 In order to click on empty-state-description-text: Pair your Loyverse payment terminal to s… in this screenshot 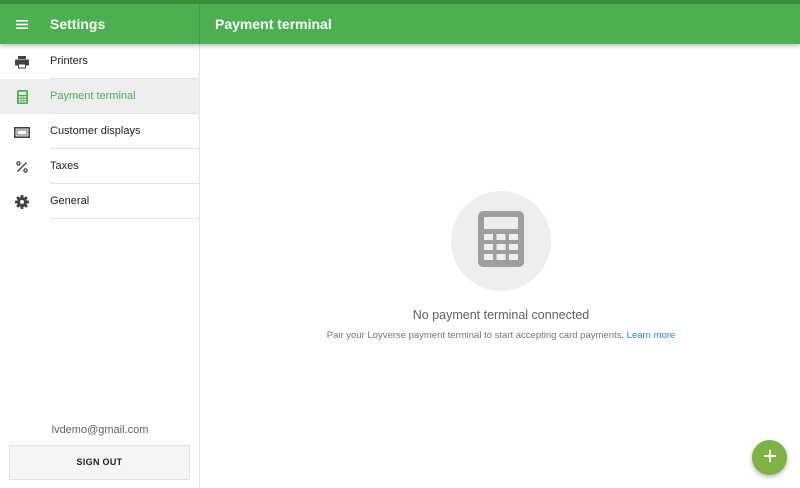, I will do `click(475, 335)`.